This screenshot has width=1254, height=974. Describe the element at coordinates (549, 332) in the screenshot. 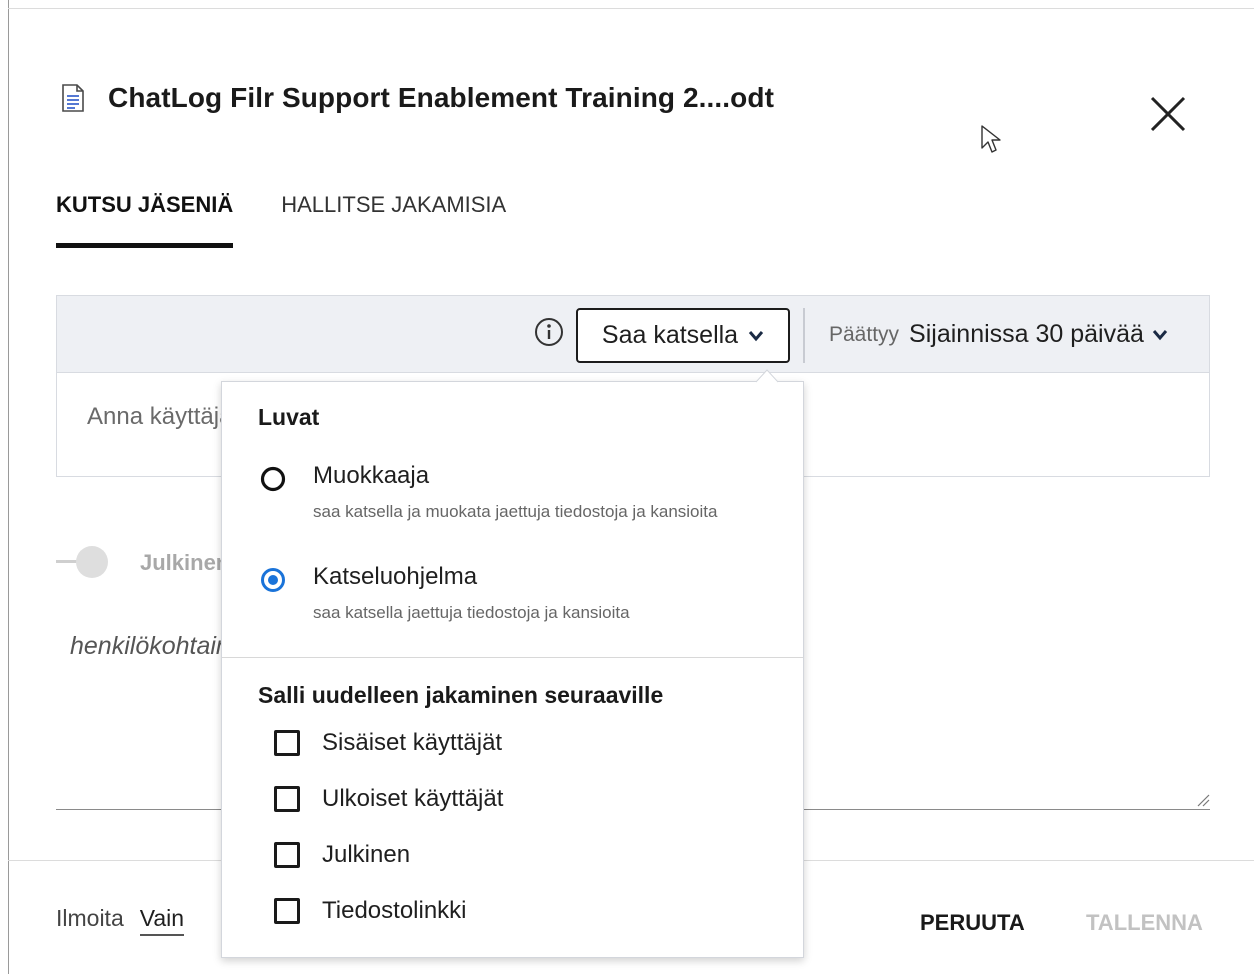

I see `info-icon` at that location.